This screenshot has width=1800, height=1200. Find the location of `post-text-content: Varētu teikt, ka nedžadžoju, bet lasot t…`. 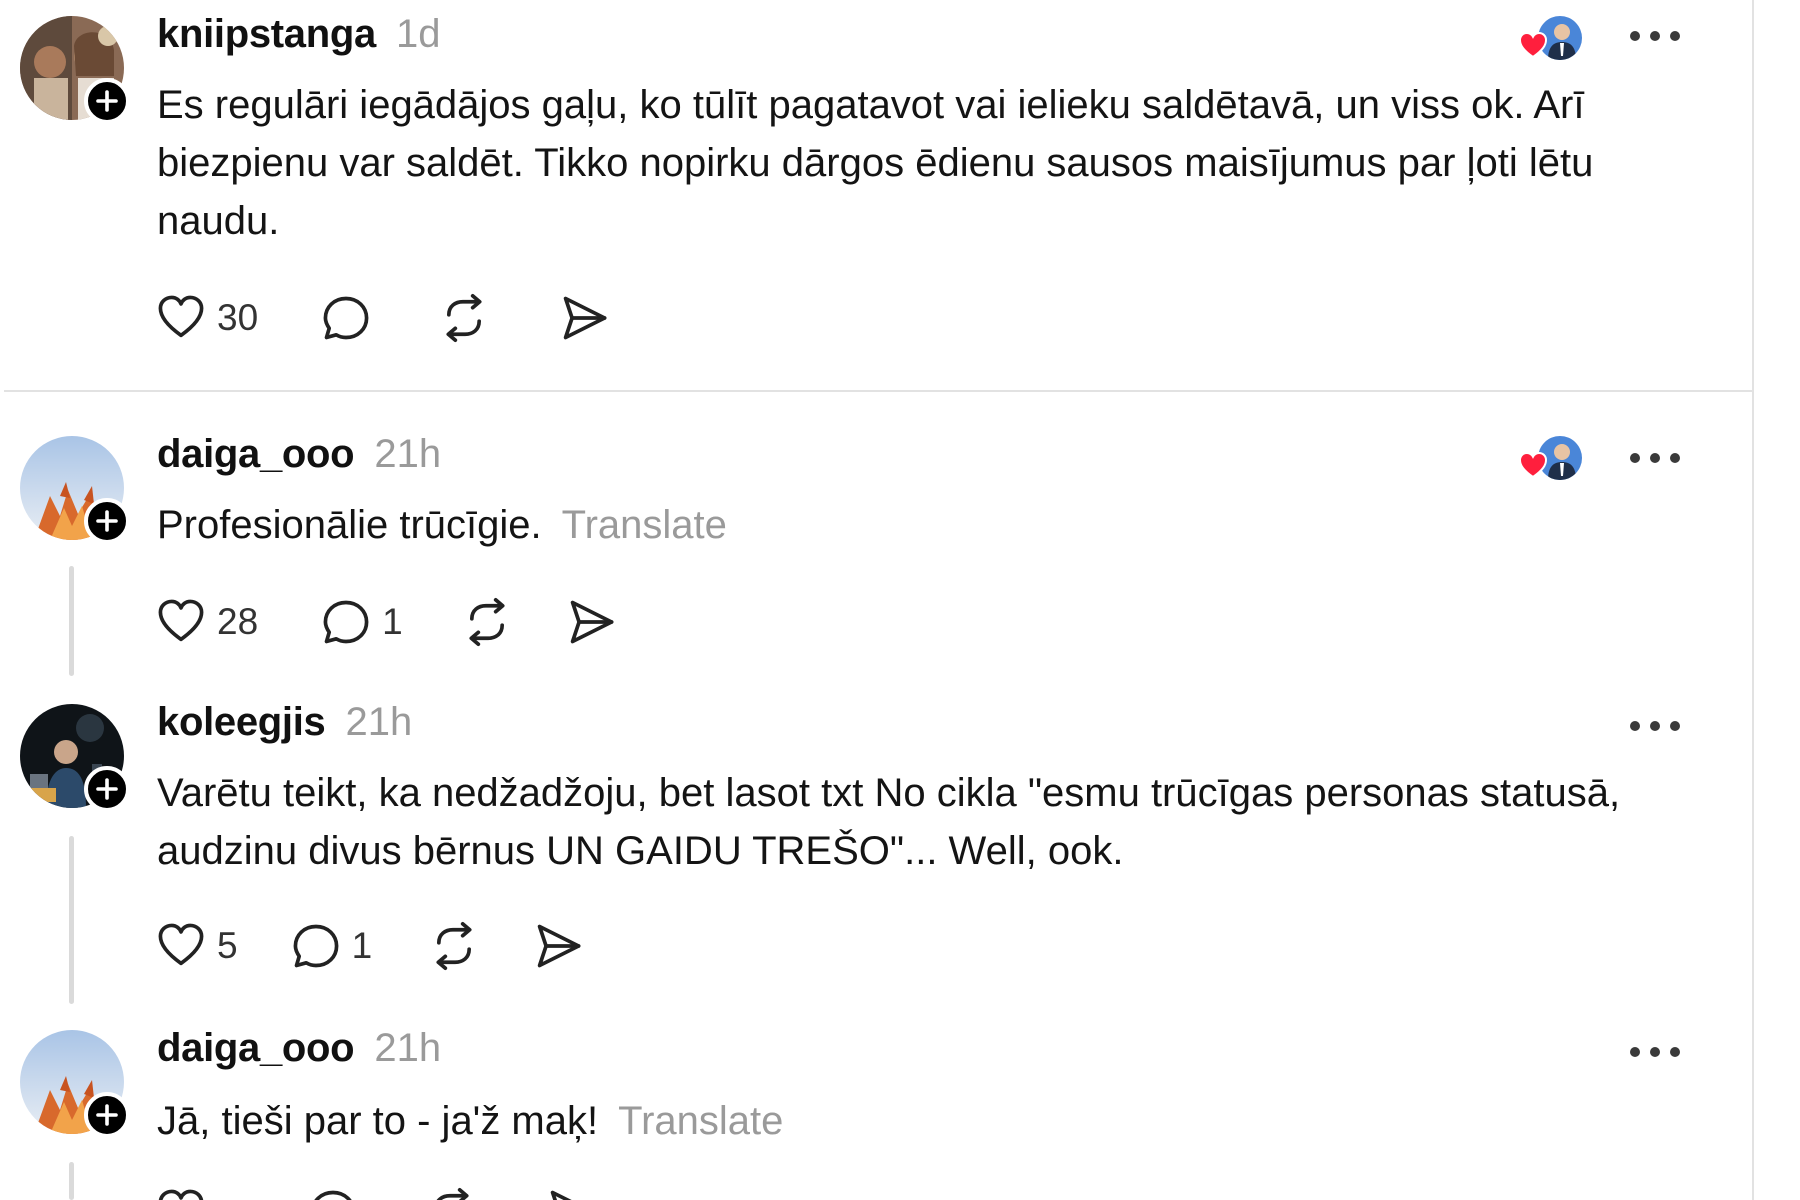

post-text-content: Varētu teikt, ka nedžadžoju, bet lasot t… is located at coordinates (889, 822).